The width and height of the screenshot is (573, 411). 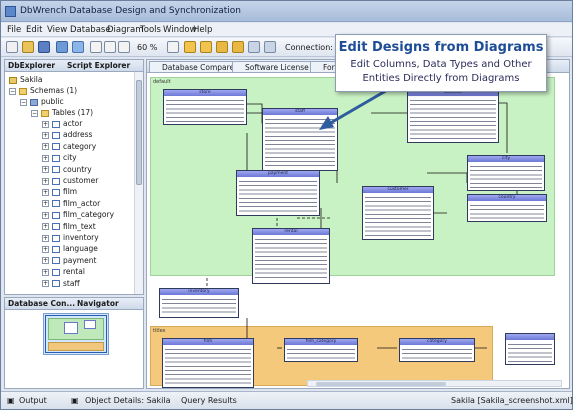 I want to click on object-details-icon: ▣, so click(x=75, y=400).